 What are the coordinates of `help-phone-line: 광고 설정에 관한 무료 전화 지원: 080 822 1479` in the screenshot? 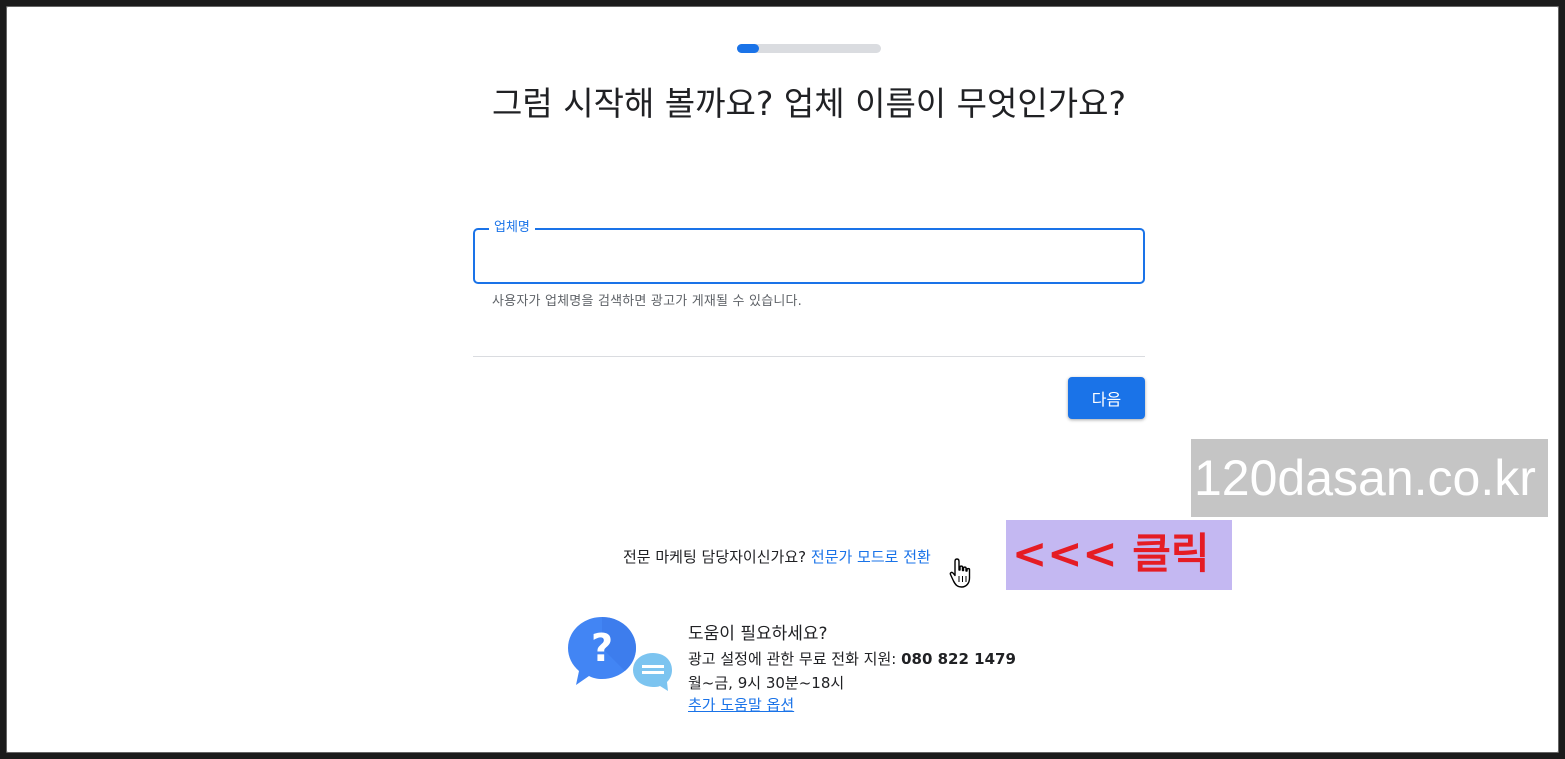 It's located at (852, 658).